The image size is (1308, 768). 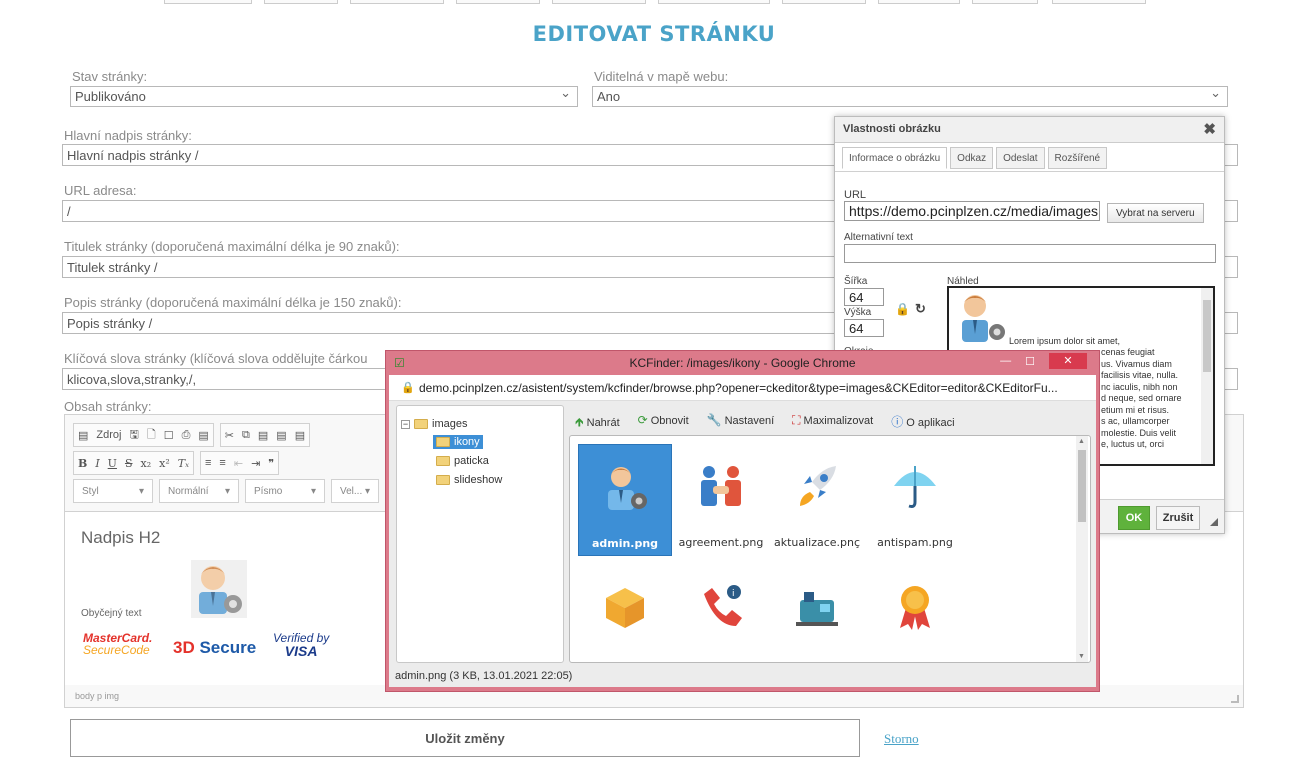 I want to click on outdent-icon: ⇤, so click(x=238, y=463).